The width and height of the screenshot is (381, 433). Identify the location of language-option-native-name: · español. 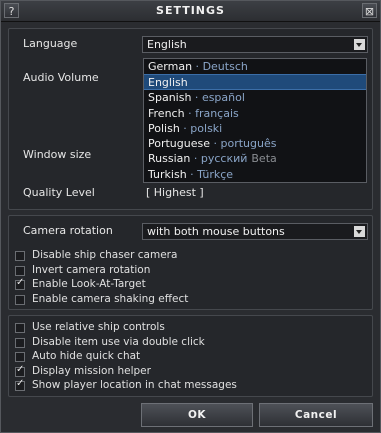
(218, 98).